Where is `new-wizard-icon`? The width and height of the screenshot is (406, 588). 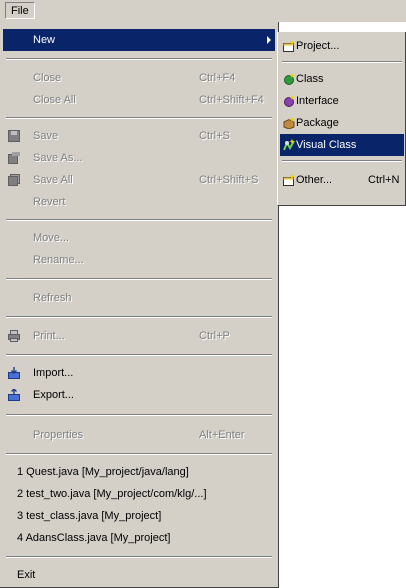 new-wizard-icon is located at coordinates (289, 180).